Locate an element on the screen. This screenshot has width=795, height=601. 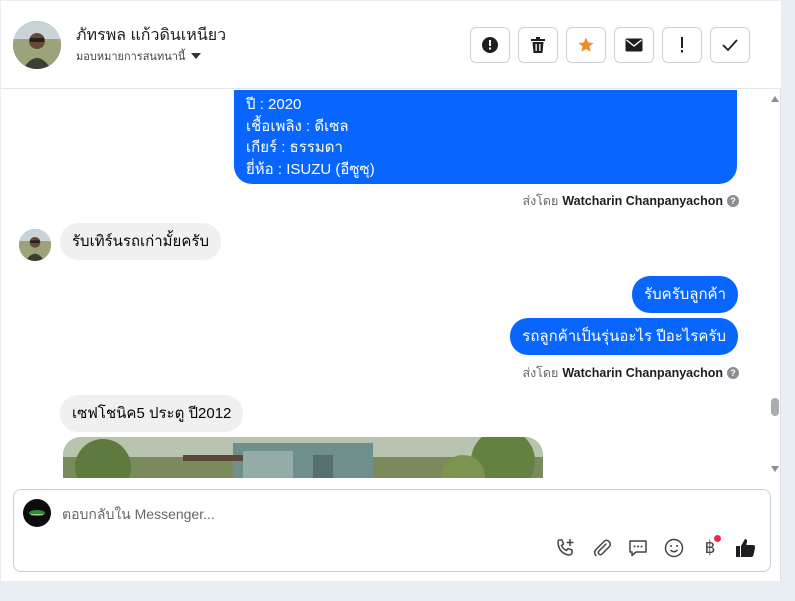
composer-toolbar: ฿ is located at coordinates (656, 547).